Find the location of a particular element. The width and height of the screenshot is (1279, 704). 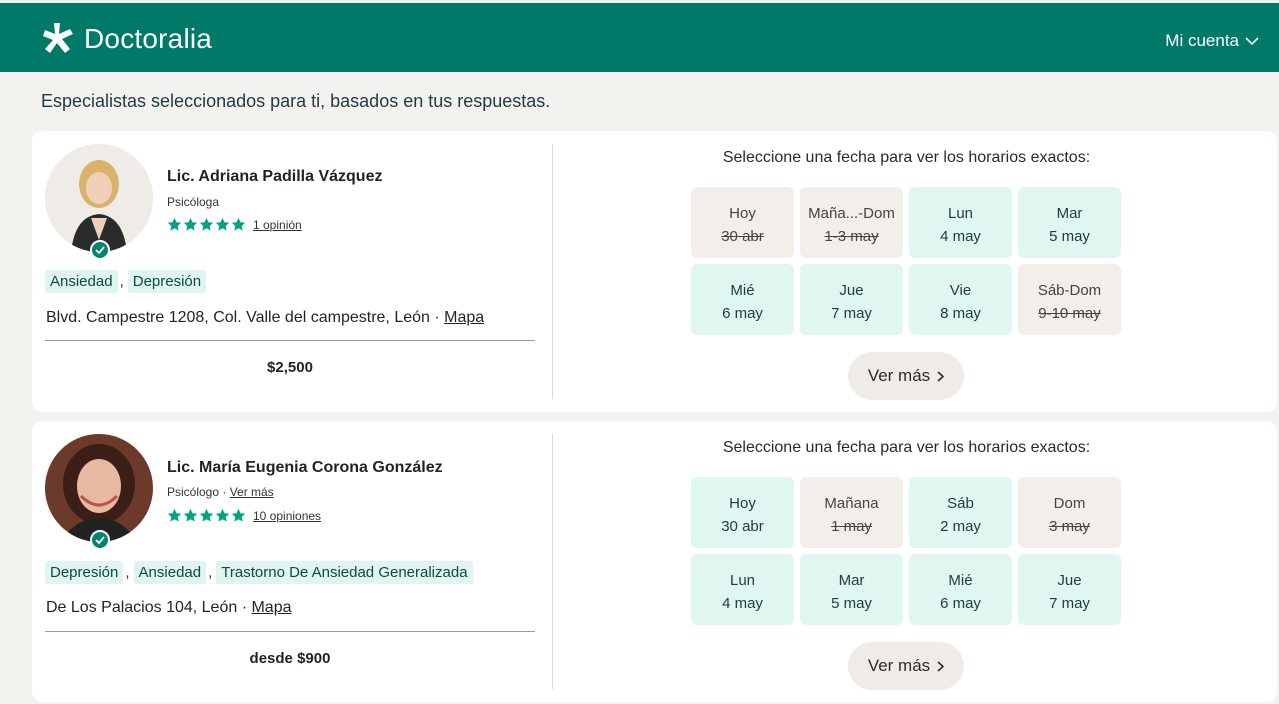

date-day: Sáb is located at coordinates (960, 503).